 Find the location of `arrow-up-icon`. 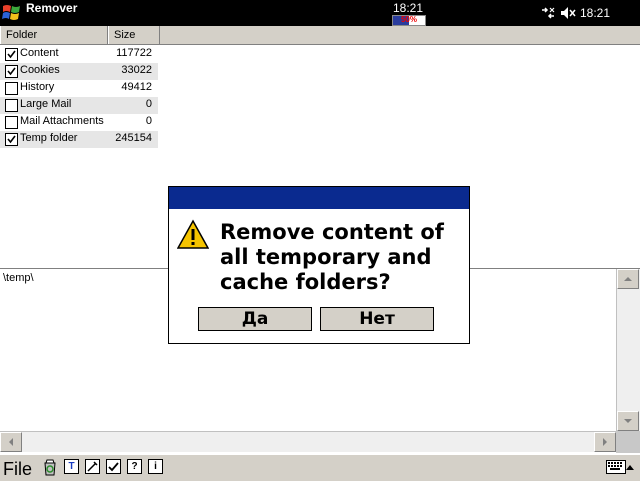

arrow-up-icon is located at coordinates (628, 279).